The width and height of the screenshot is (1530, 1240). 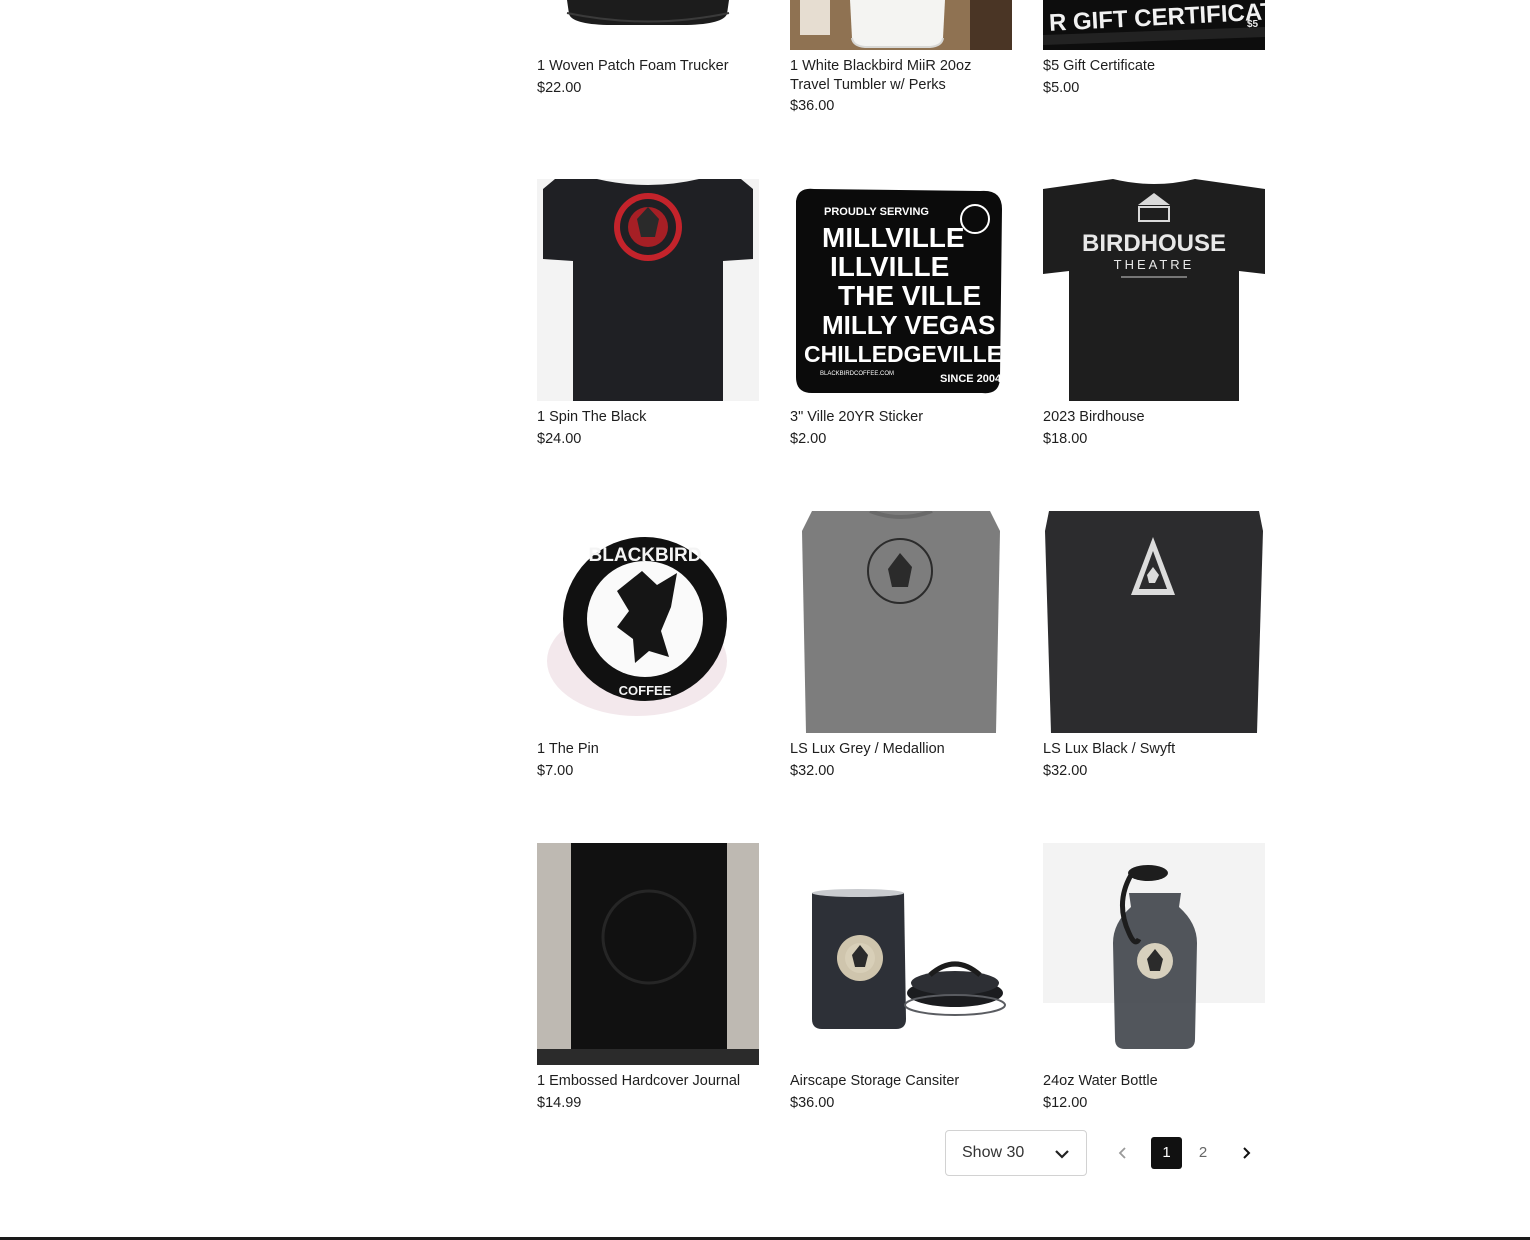 I want to click on prev-page-button, so click(x=1123, y=1153).